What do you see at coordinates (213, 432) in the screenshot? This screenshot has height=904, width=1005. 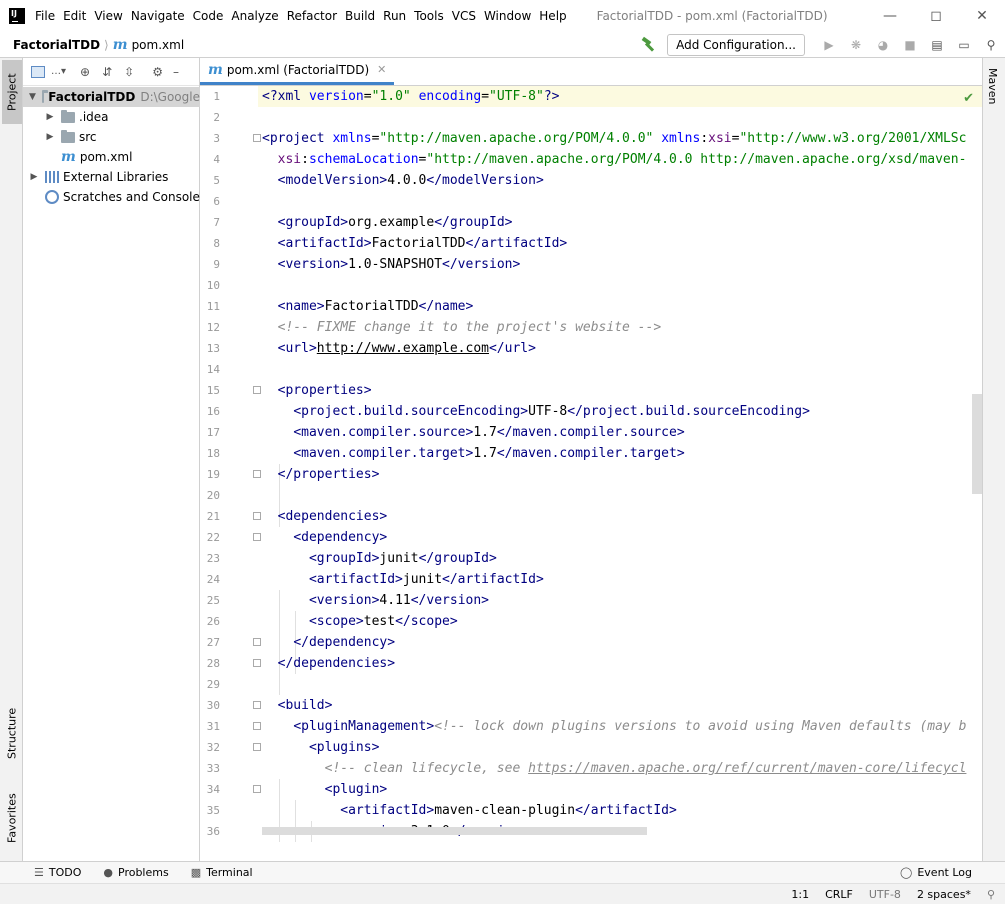 I see `line-number: 17` at bounding box center [213, 432].